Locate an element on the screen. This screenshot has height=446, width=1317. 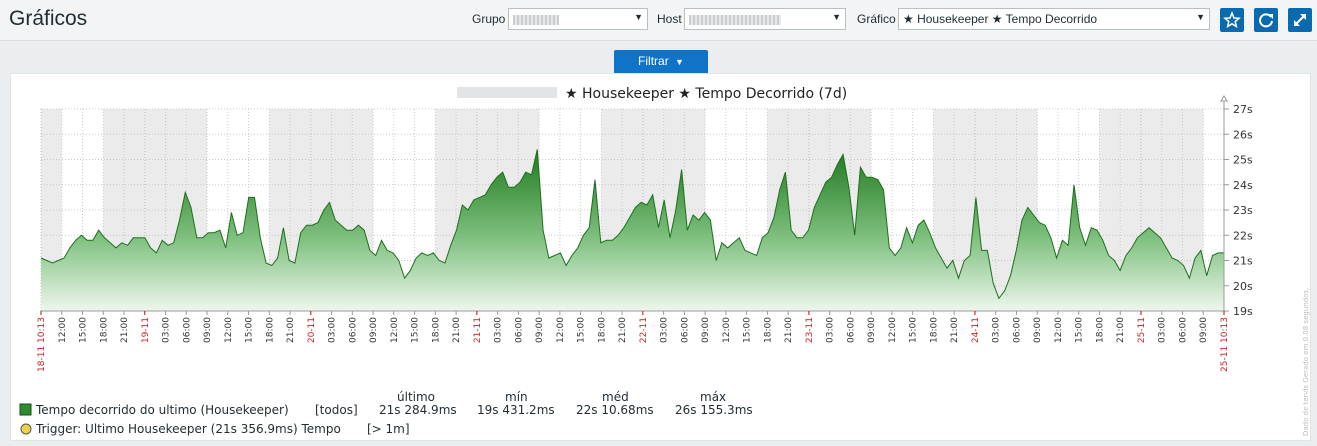
fullscreen-button is located at coordinates (1300, 20).